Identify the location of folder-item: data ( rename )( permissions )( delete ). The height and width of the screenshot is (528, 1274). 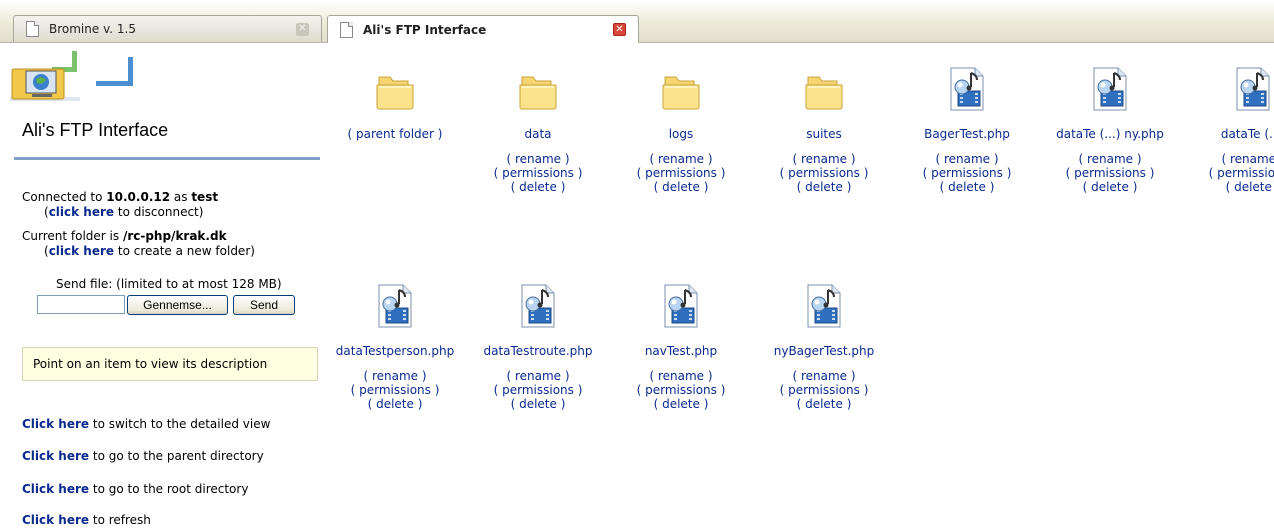
(538, 127).